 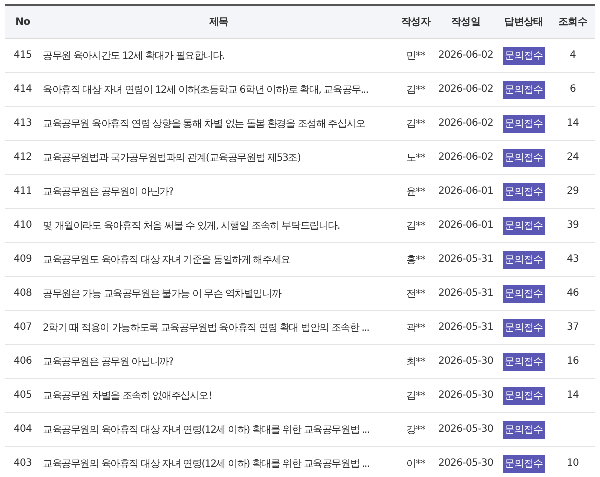 I want to click on post-number: 403, so click(x=23, y=463).